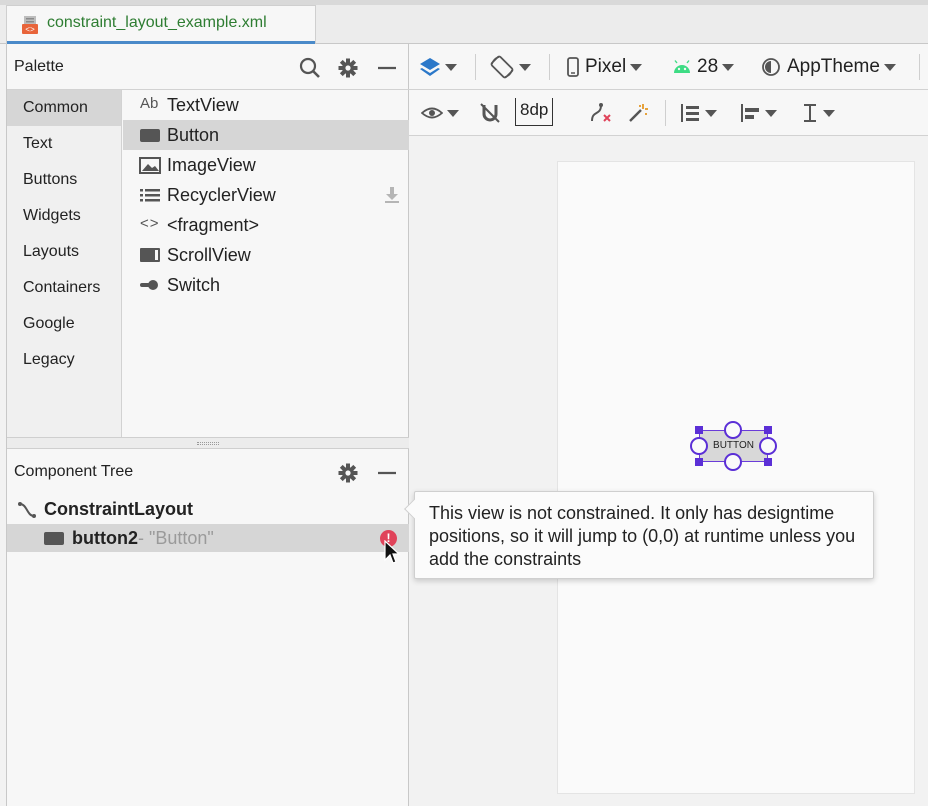  What do you see at coordinates (733, 462) in the screenshot?
I see `bottom-anchor-handle` at bounding box center [733, 462].